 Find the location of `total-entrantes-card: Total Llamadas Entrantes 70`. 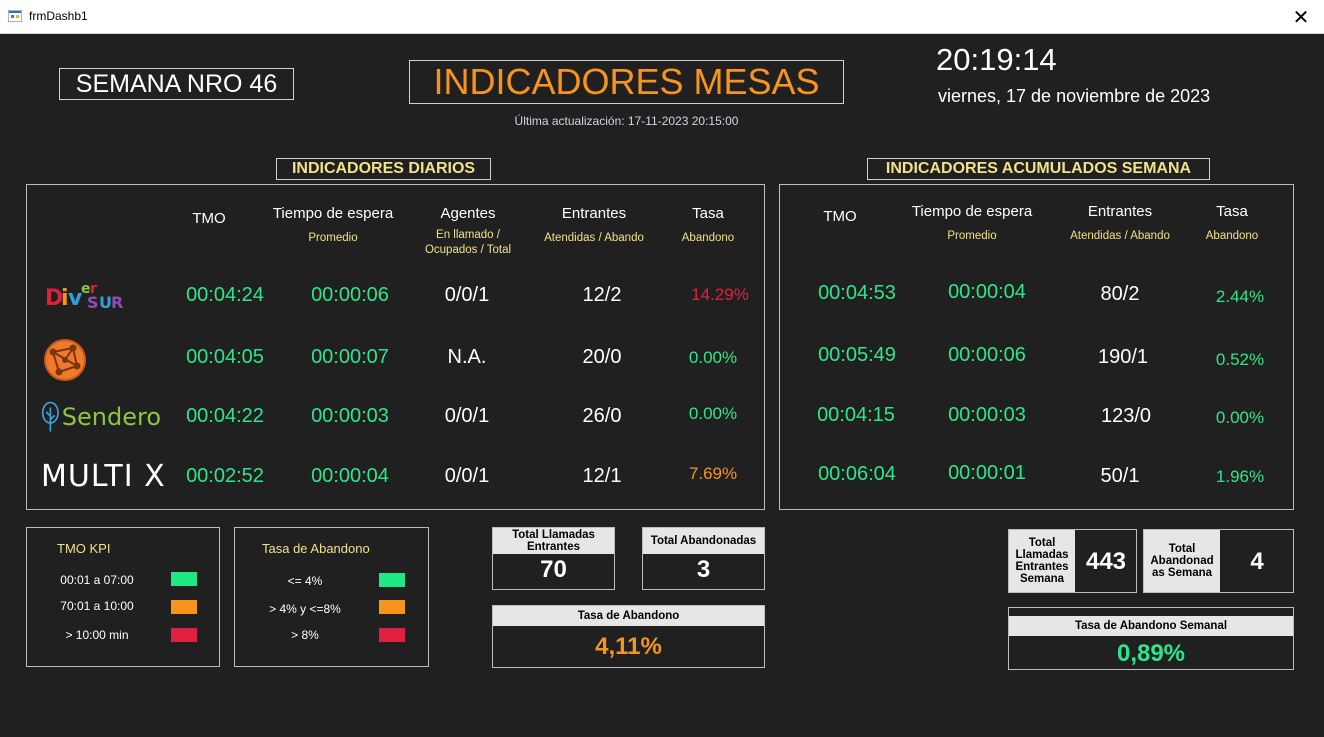

total-entrantes-card: Total Llamadas Entrantes 70 is located at coordinates (553, 558).